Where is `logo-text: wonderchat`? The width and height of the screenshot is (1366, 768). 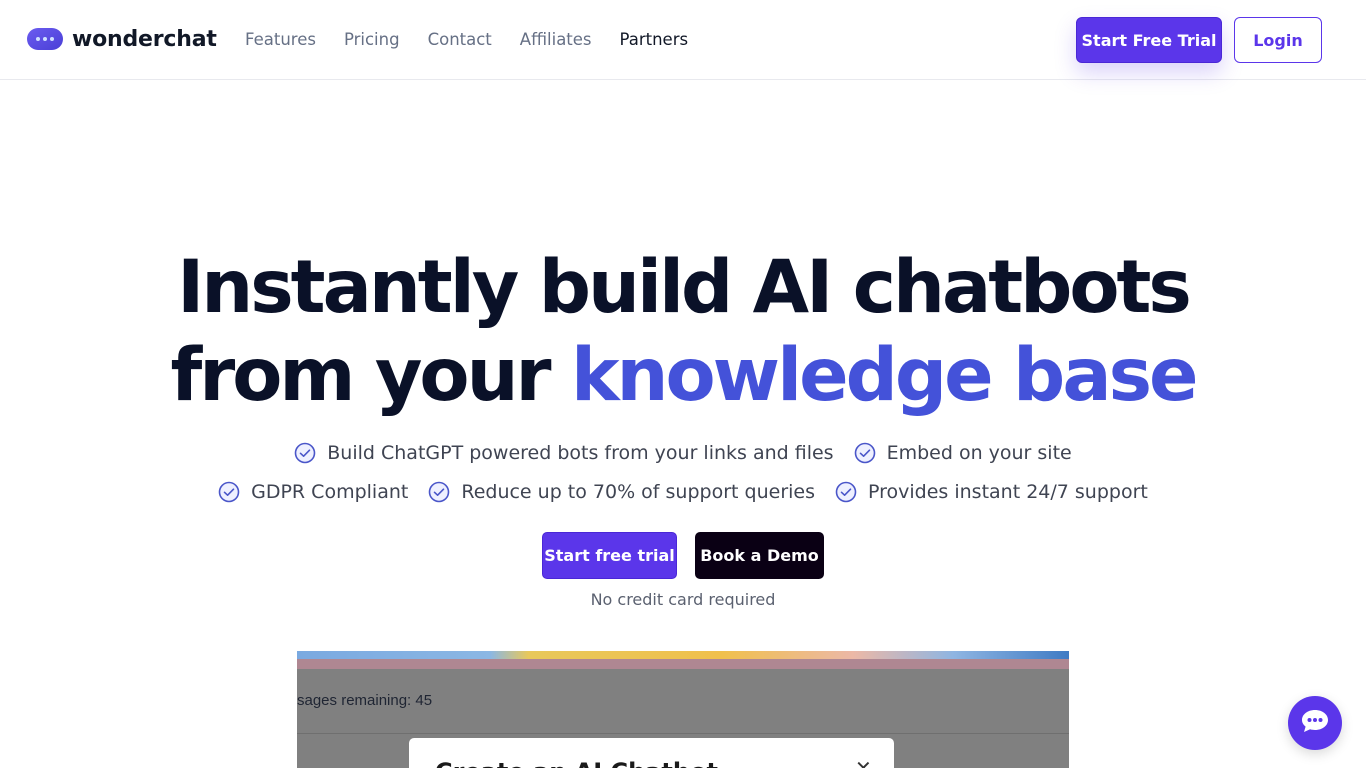
logo-text: wonderchat is located at coordinates (144, 39).